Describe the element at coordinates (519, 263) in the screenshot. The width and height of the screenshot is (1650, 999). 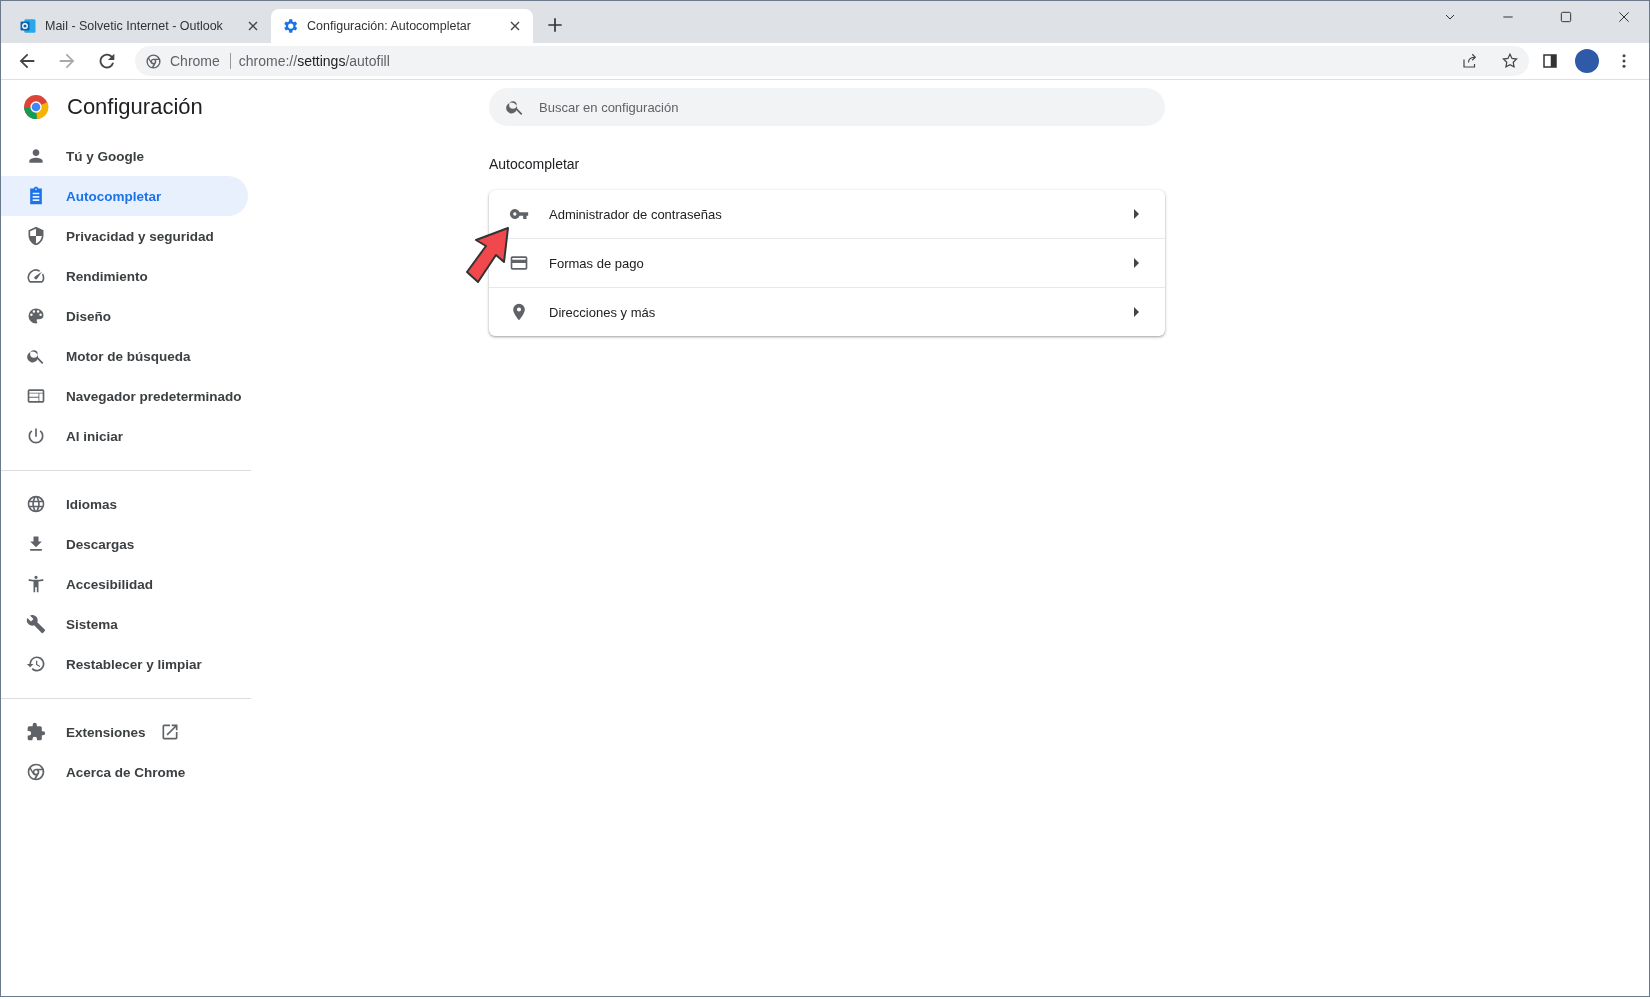
I see `credit-card-icon` at that location.